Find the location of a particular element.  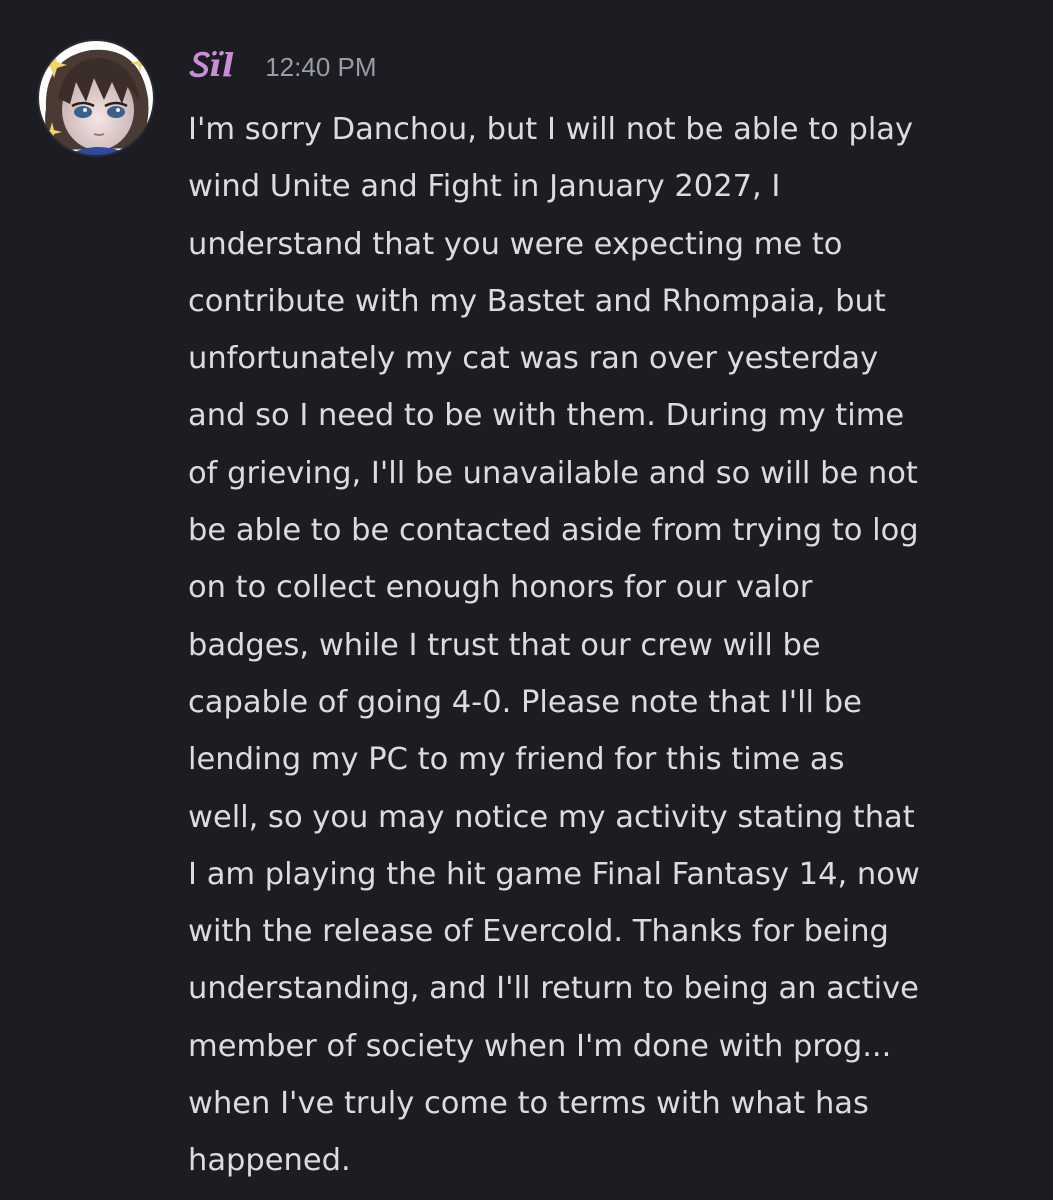

username: Ꮪïl is located at coordinates (211, 65).